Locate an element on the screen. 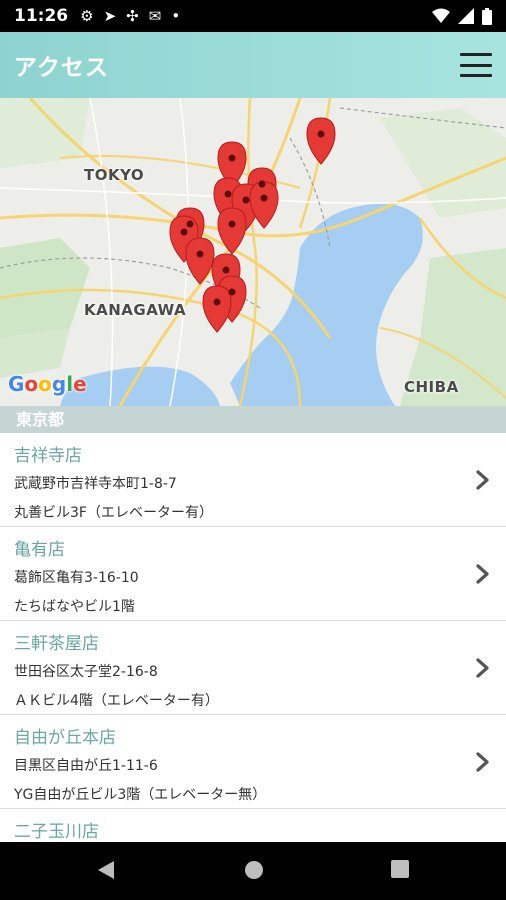  store-name: 二子玉川店 is located at coordinates (56, 832).